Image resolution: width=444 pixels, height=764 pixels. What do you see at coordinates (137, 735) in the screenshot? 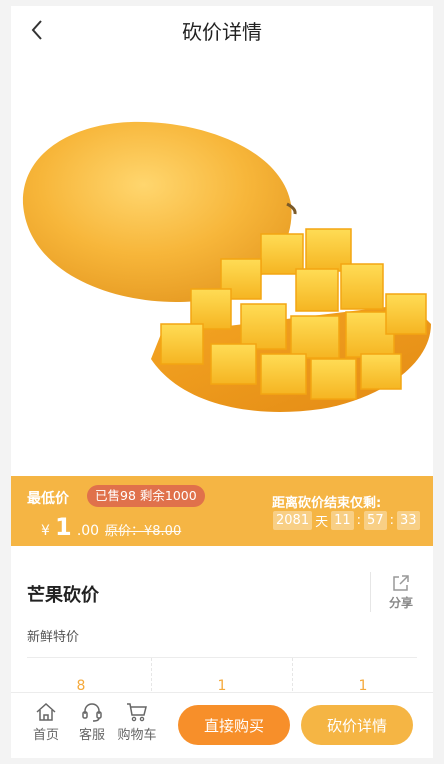
I see `nav-cart-label: 购物车` at bounding box center [137, 735].